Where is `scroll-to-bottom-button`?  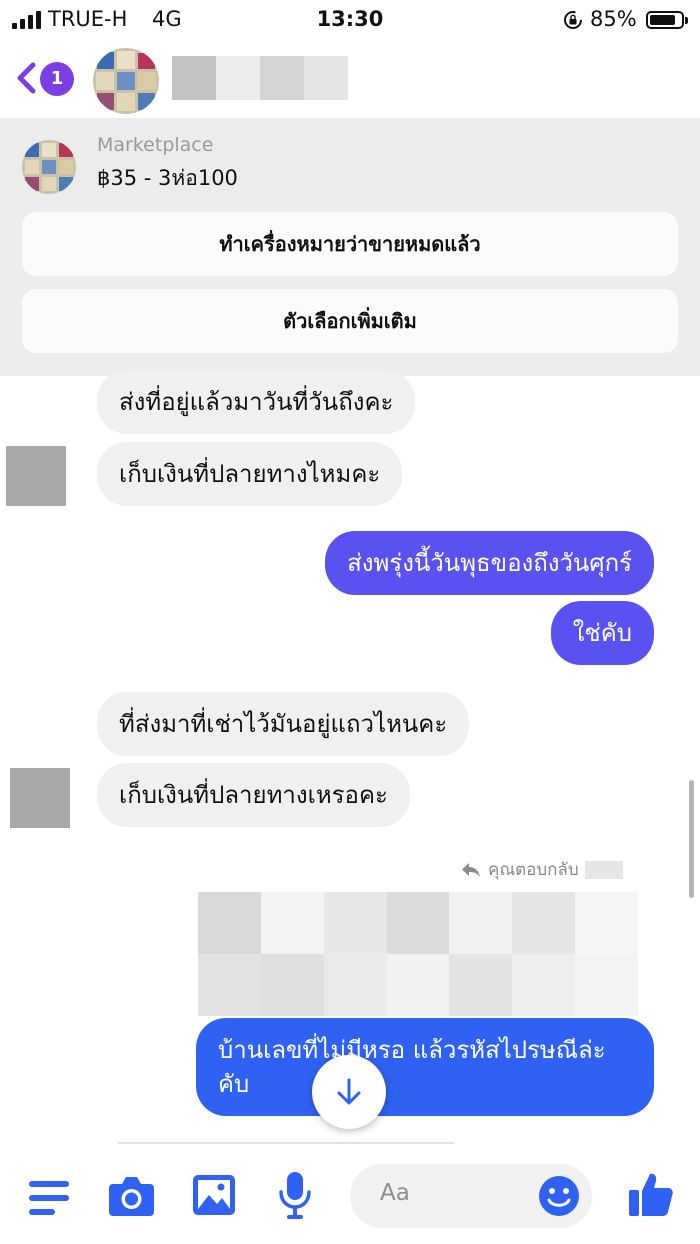 scroll-to-bottom-button is located at coordinates (349, 1092).